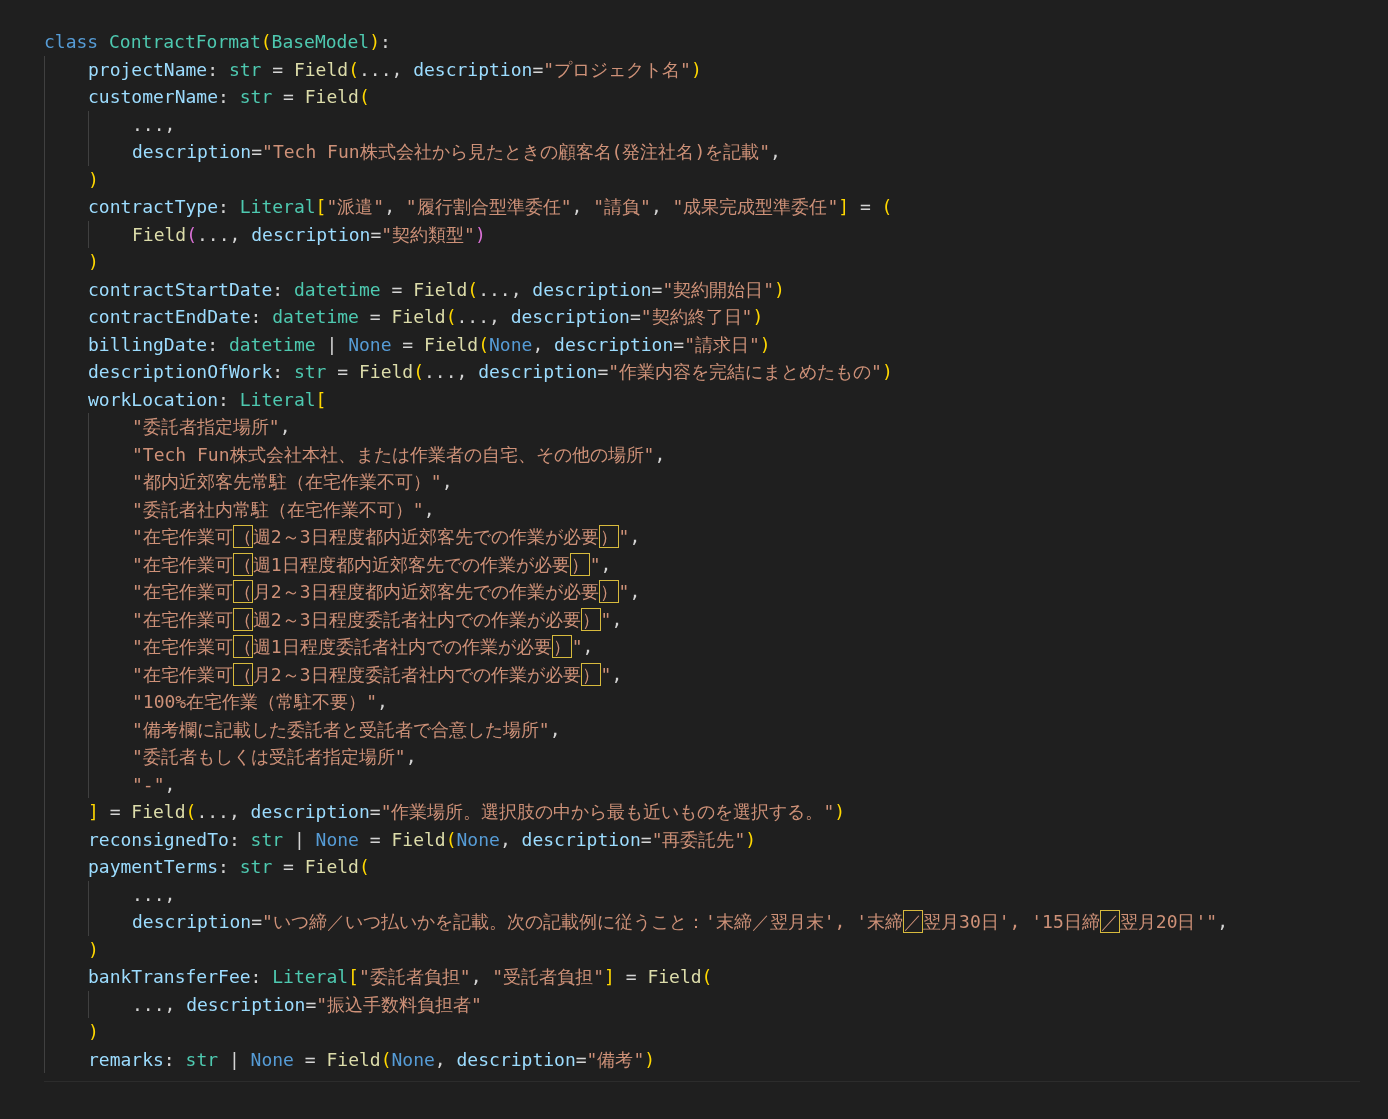  Describe the element at coordinates (154, 784) in the screenshot. I see `code-line: "-",` at that location.